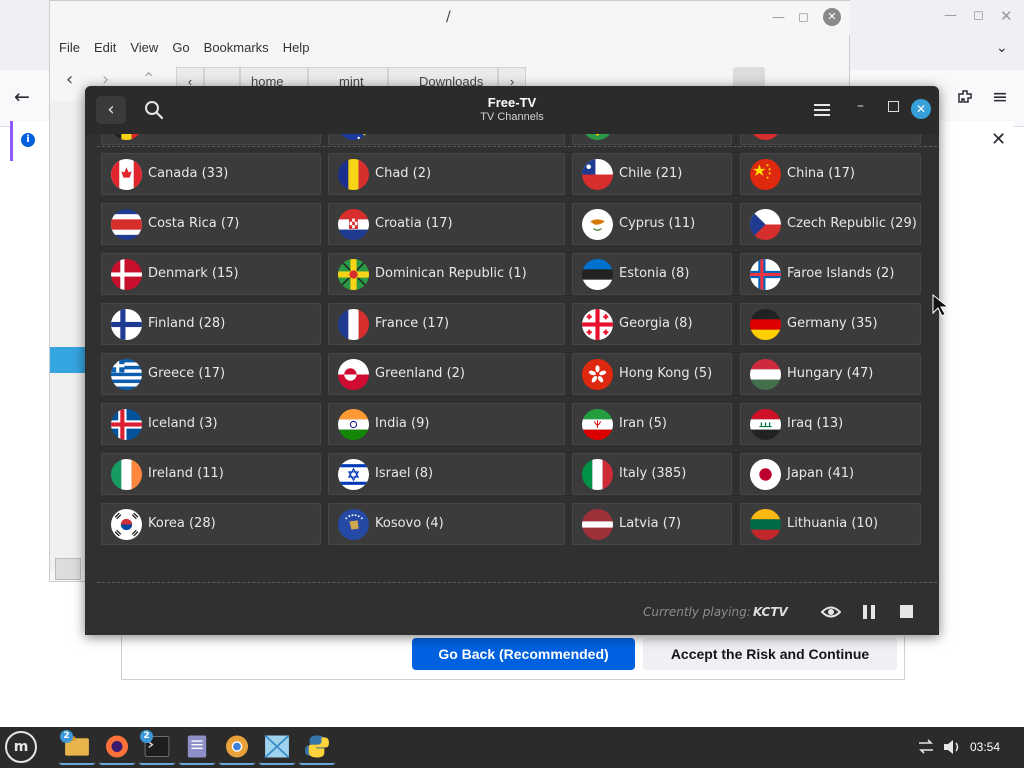 Image resolution: width=1024 pixels, height=768 pixels. What do you see at coordinates (831, 612) in the screenshot?
I see `eye-icon` at bounding box center [831, 612].